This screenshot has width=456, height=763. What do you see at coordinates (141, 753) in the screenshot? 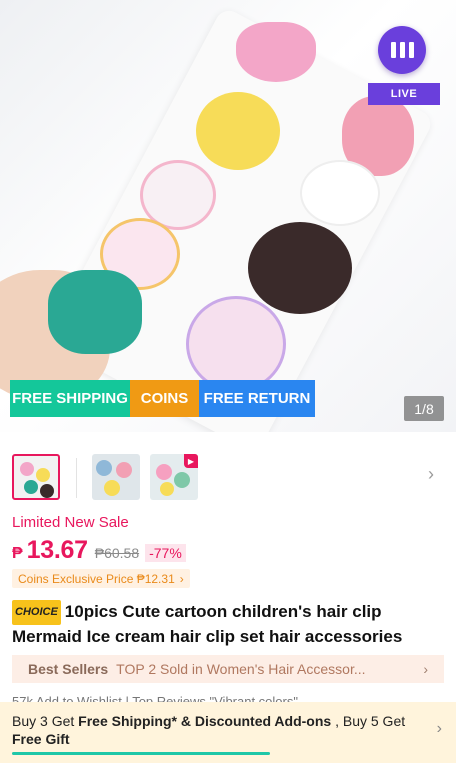
I see `promo-progress-bar` at bounding box center [141, 753].